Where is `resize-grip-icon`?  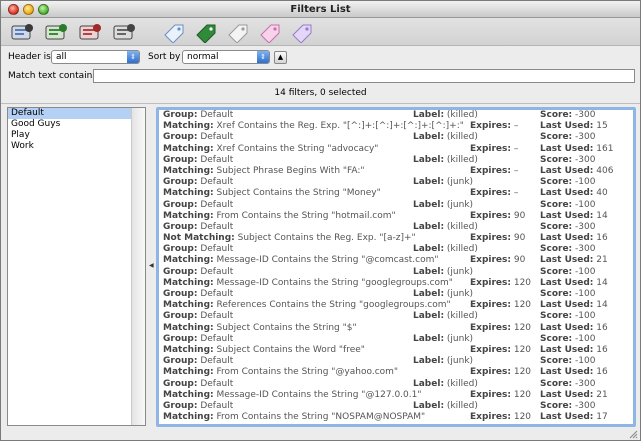 resize-grip-icon is located at coordinates (633, 434).